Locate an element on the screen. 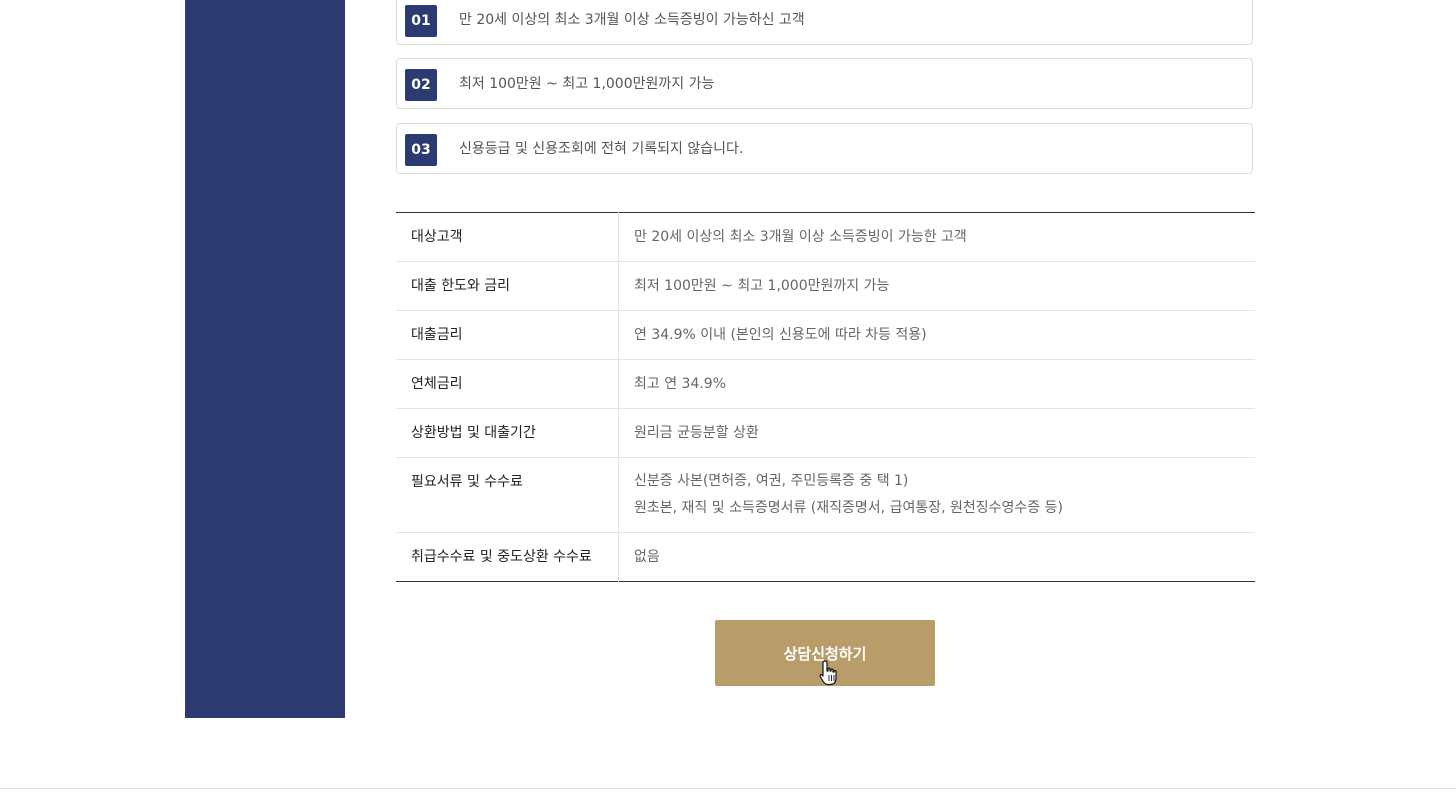 The height and width of the screenshot is (808, 1456). table-row: 대출 한도와 금리 최저 100만원 ~ 최고 1,000만원까지 가능 is located at coordinates (825, 286).